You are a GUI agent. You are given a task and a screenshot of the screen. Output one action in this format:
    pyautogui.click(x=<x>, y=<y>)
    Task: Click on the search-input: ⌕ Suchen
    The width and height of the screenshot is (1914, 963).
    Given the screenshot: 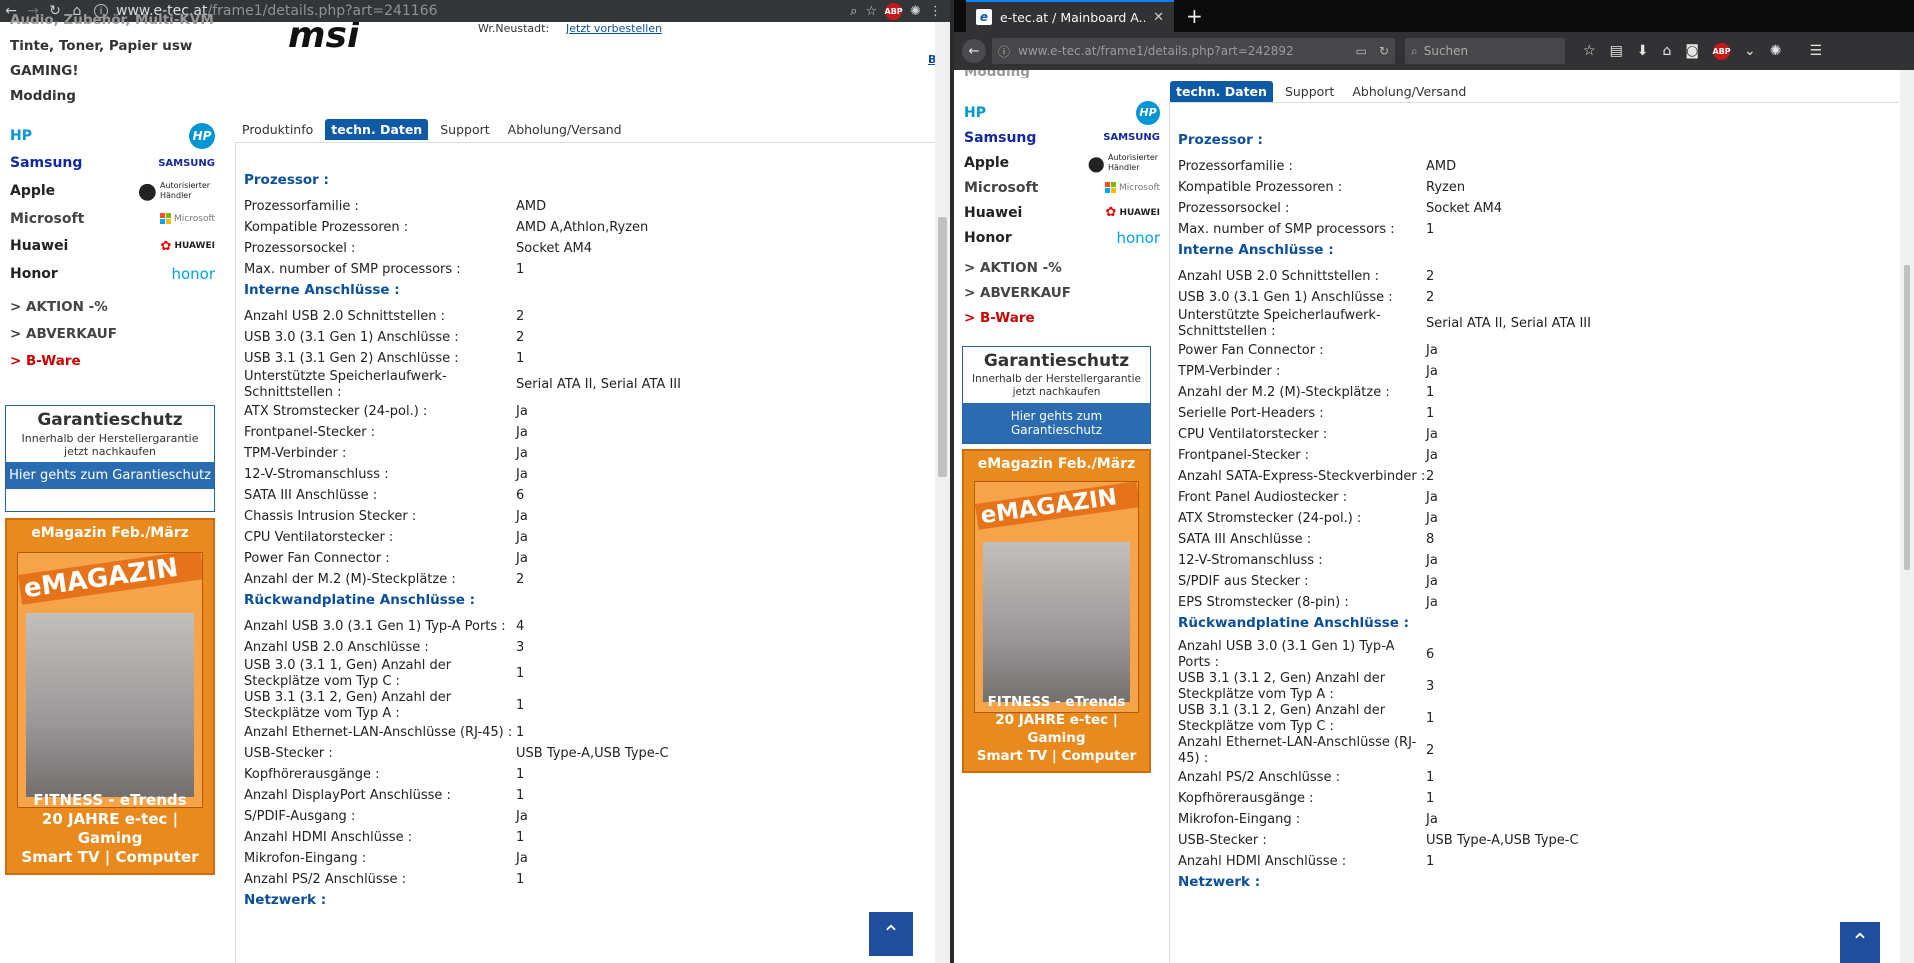 What is the action you would take?
    pyautogui.click(x=1485, y=51)
    